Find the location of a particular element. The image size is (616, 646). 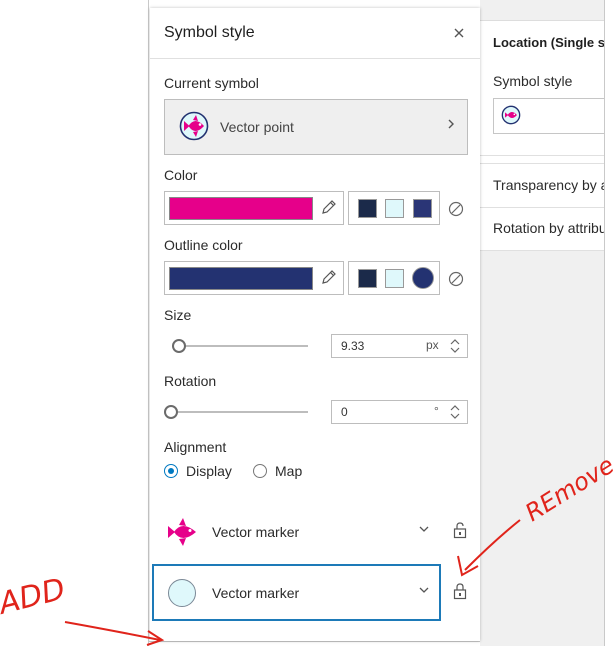

rotation-unit: ° is located at coordinates (436, 411).